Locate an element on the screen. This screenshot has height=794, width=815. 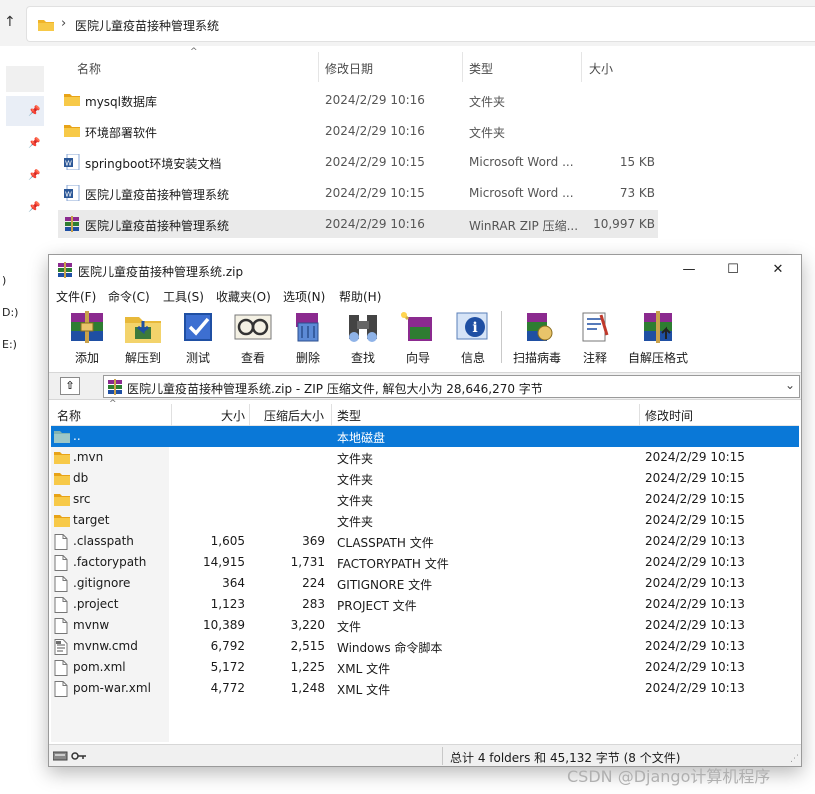
file-name: src is located at coordinates (82, 499).